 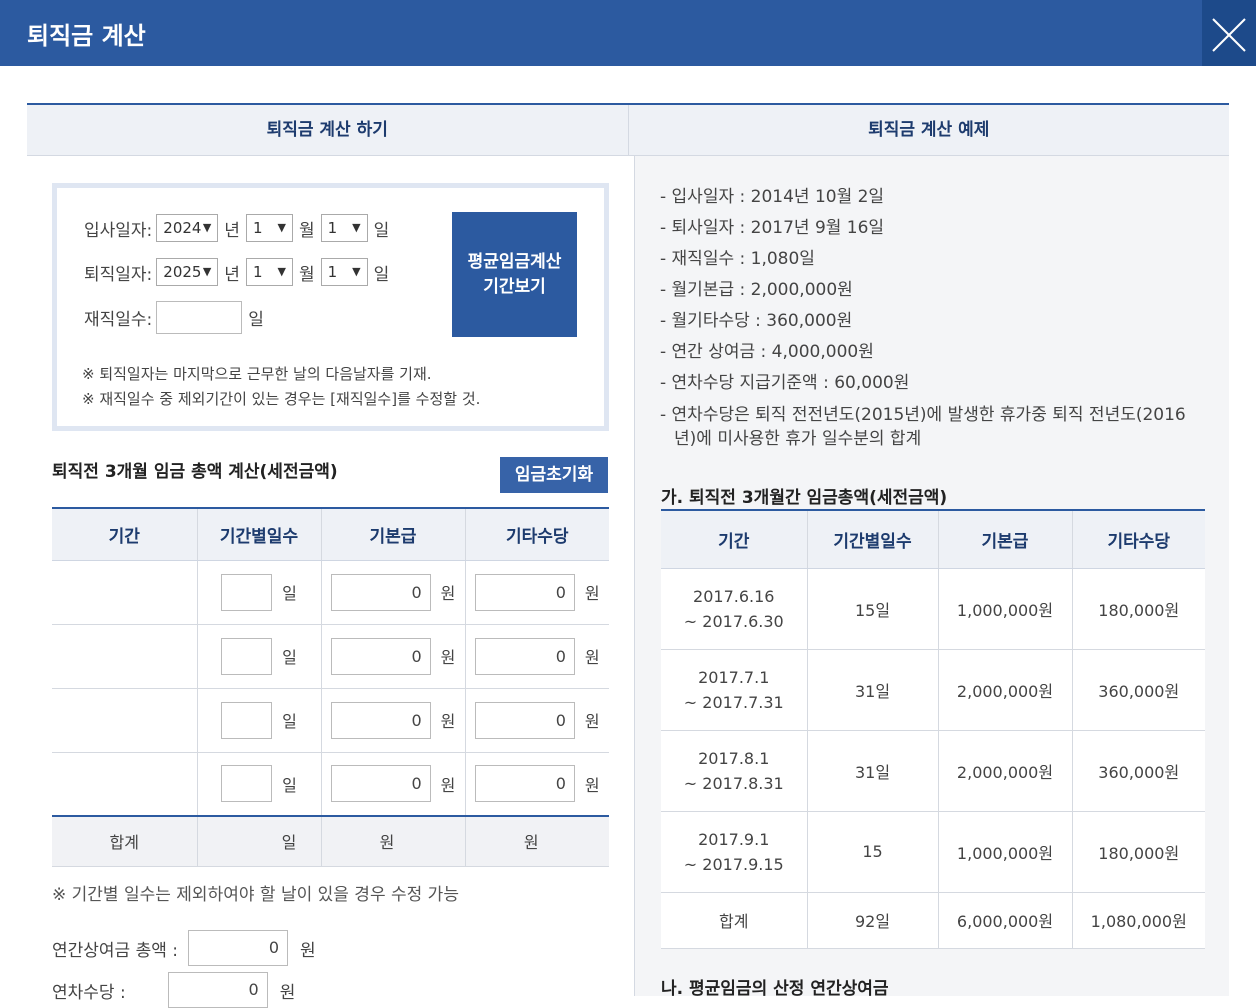 I want to click on sum-row: 합계 일 원 원, so click(x=330, y=841).